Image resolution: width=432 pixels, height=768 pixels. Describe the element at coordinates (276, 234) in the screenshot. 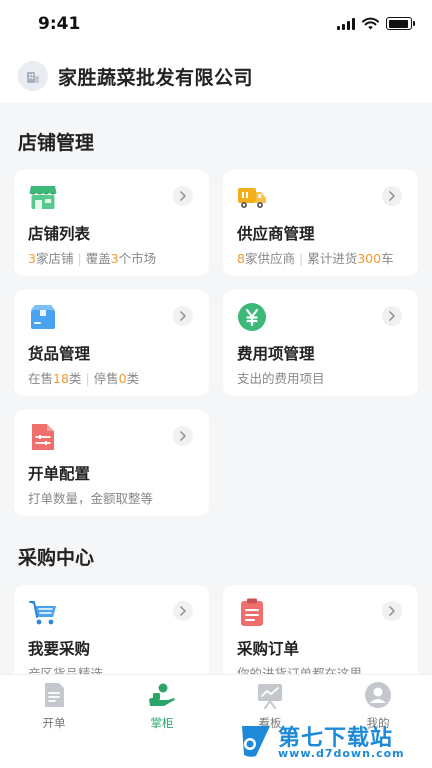

I see `card-title: 供应商管理` at that location.